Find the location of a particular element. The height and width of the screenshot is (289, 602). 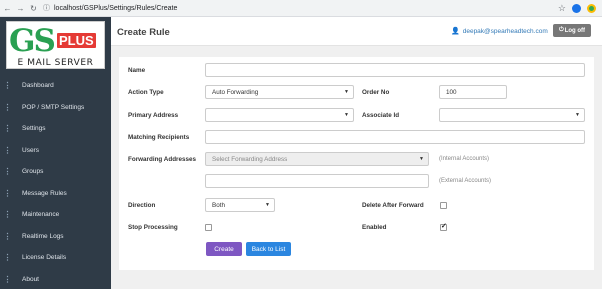

sidebar-item-label: Dashboard is located at coordinates (38, 86).